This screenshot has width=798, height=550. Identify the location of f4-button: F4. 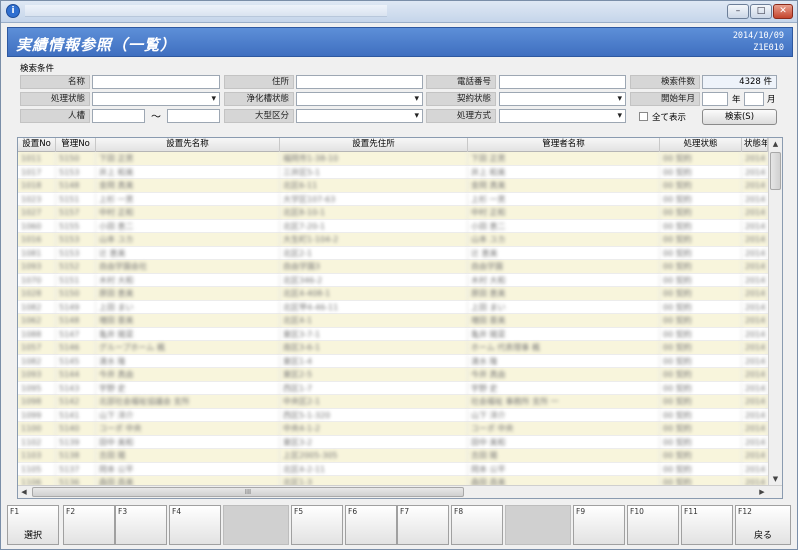
(195, 525).